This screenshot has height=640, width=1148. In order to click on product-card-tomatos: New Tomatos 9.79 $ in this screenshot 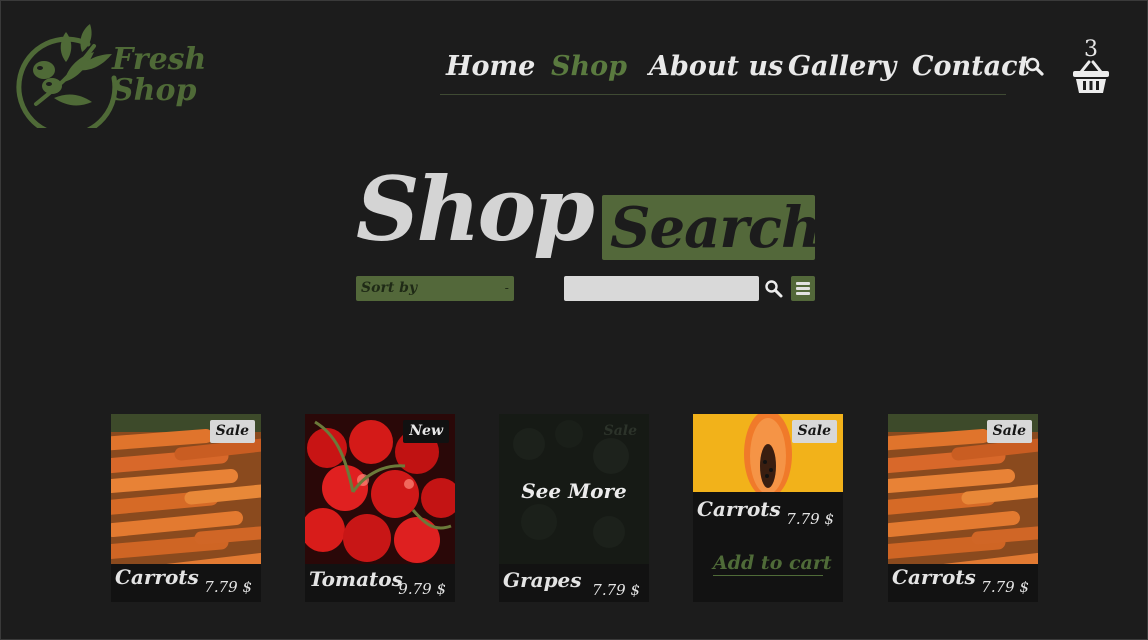, I will do `click(380, 508)`.